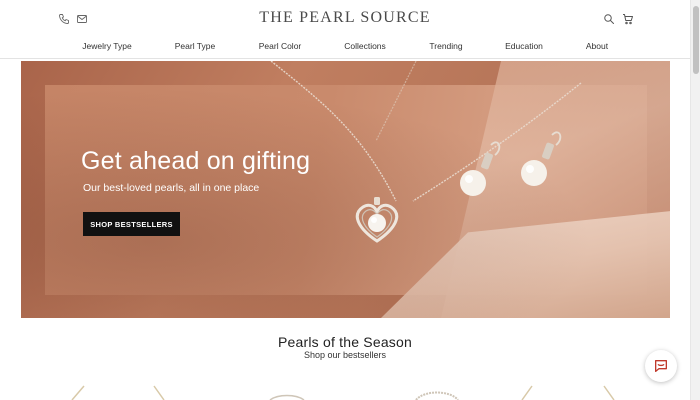 This screenshot has width=700, height=400. Describe the element at coordinates (280, 46) in the screenshot. I see `nav-item-pearl-color: Pearl Color` at that location.